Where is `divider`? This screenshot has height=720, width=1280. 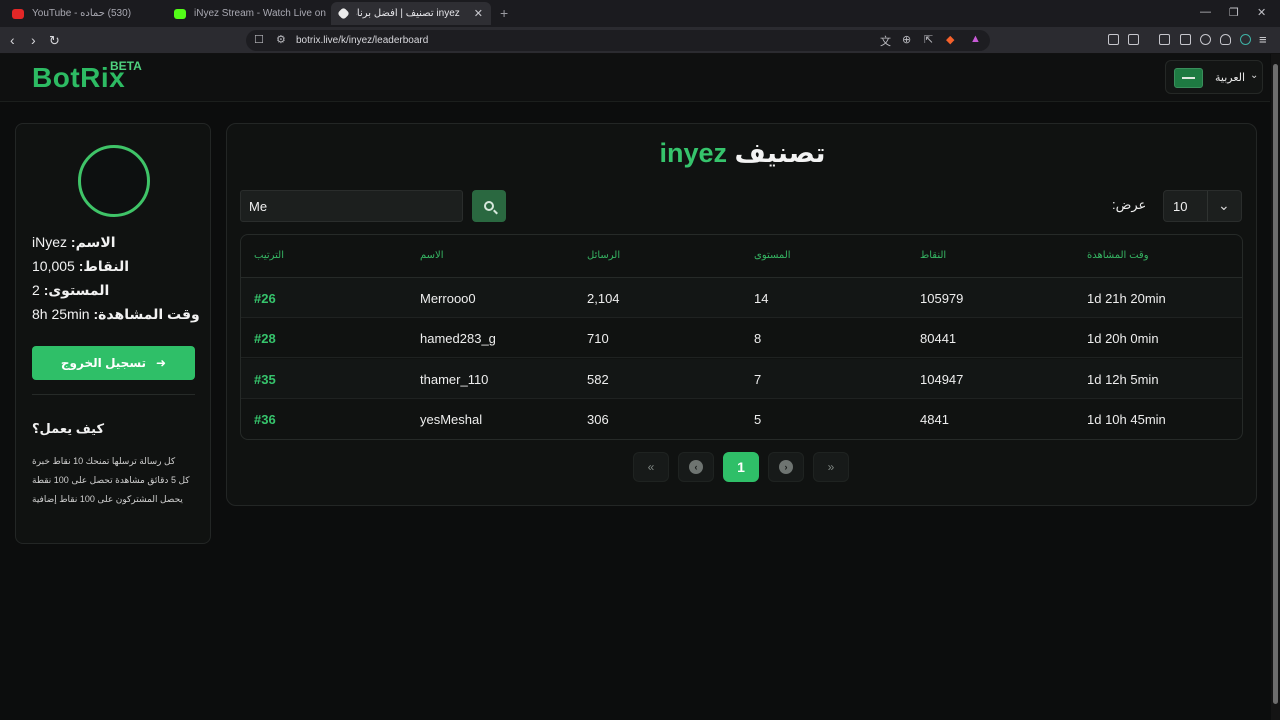
divider is located at coordinates (113, 394).